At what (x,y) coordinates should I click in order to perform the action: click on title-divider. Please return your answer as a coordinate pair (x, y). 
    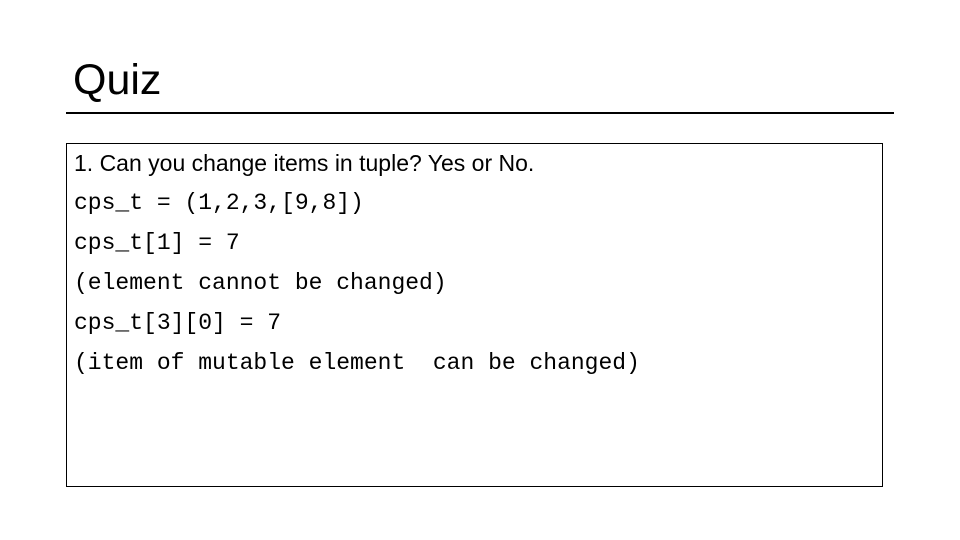
    Looking at the image, I should click on (480, 113).